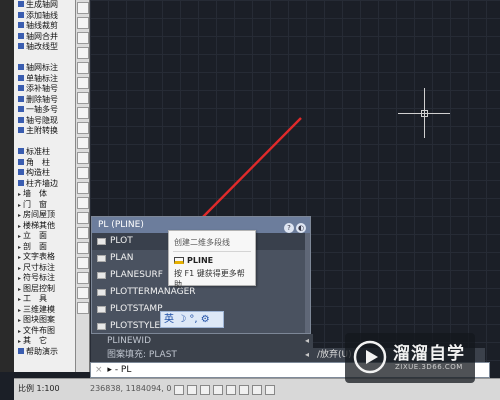 This screenshot has height=400, width=500. What do you see at coordinates (307, 283) in the screenshot?
I see `autocomplete-scrollbar` at bounding box center [307, 283].